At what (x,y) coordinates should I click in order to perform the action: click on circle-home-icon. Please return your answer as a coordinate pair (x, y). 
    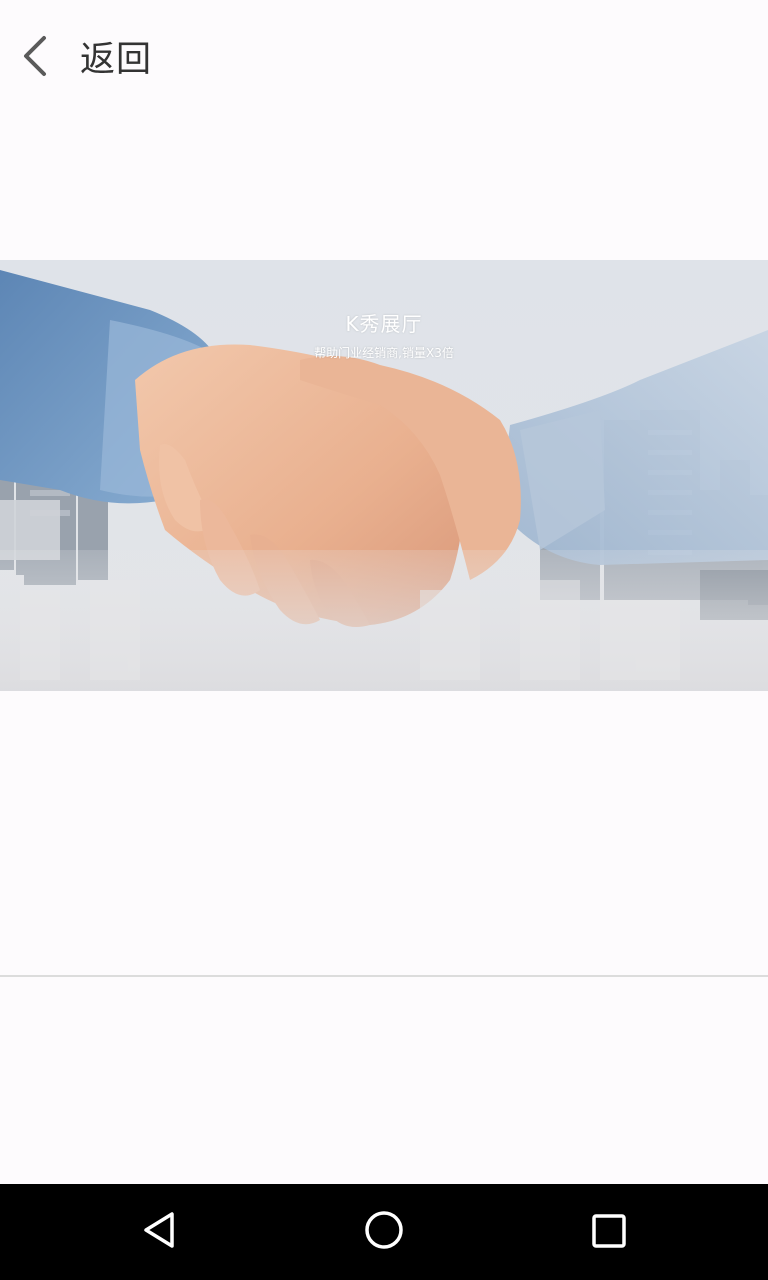
    Looking at the image, I should click on (384, 1232).